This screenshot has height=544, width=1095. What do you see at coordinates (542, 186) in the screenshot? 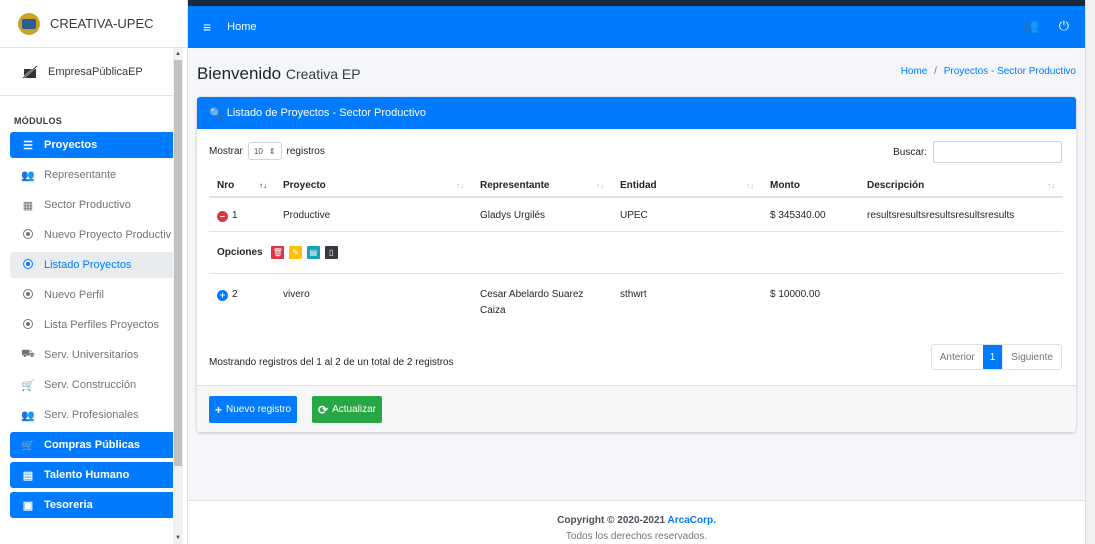
I see `col-representante: Representante ↑↓` at bounding box center [542, 186].